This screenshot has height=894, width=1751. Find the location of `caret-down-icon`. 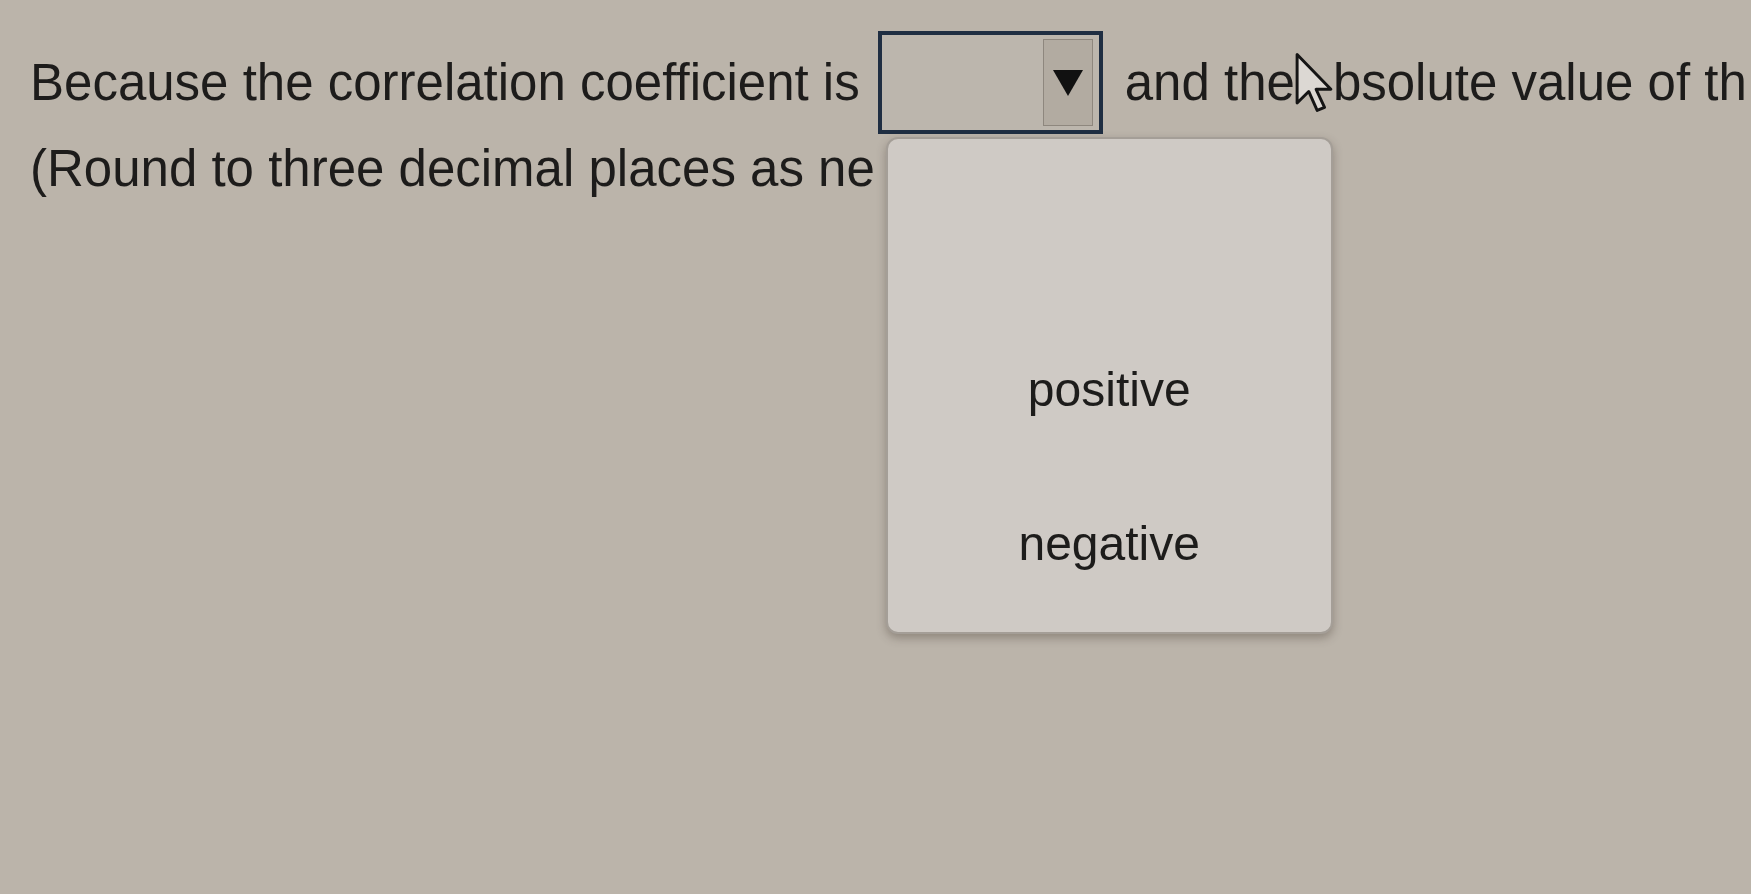

caret-down-icon is located at coordinates (1067, 82).